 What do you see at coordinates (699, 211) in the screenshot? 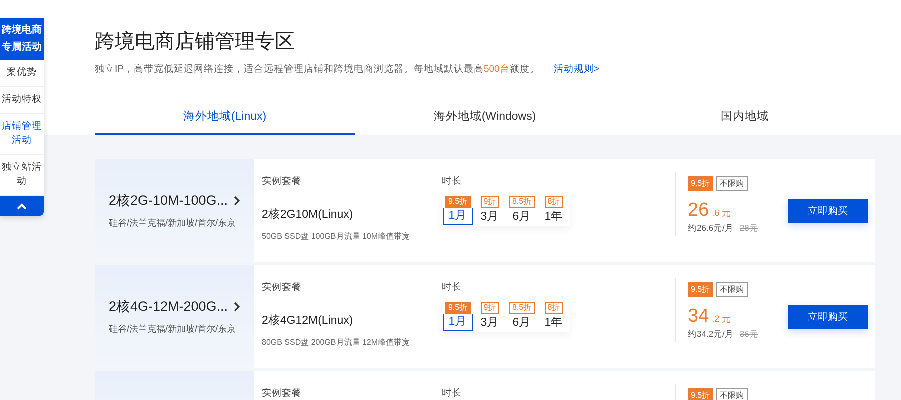
I see `price-value: 26` at bounding box center [699, 211].